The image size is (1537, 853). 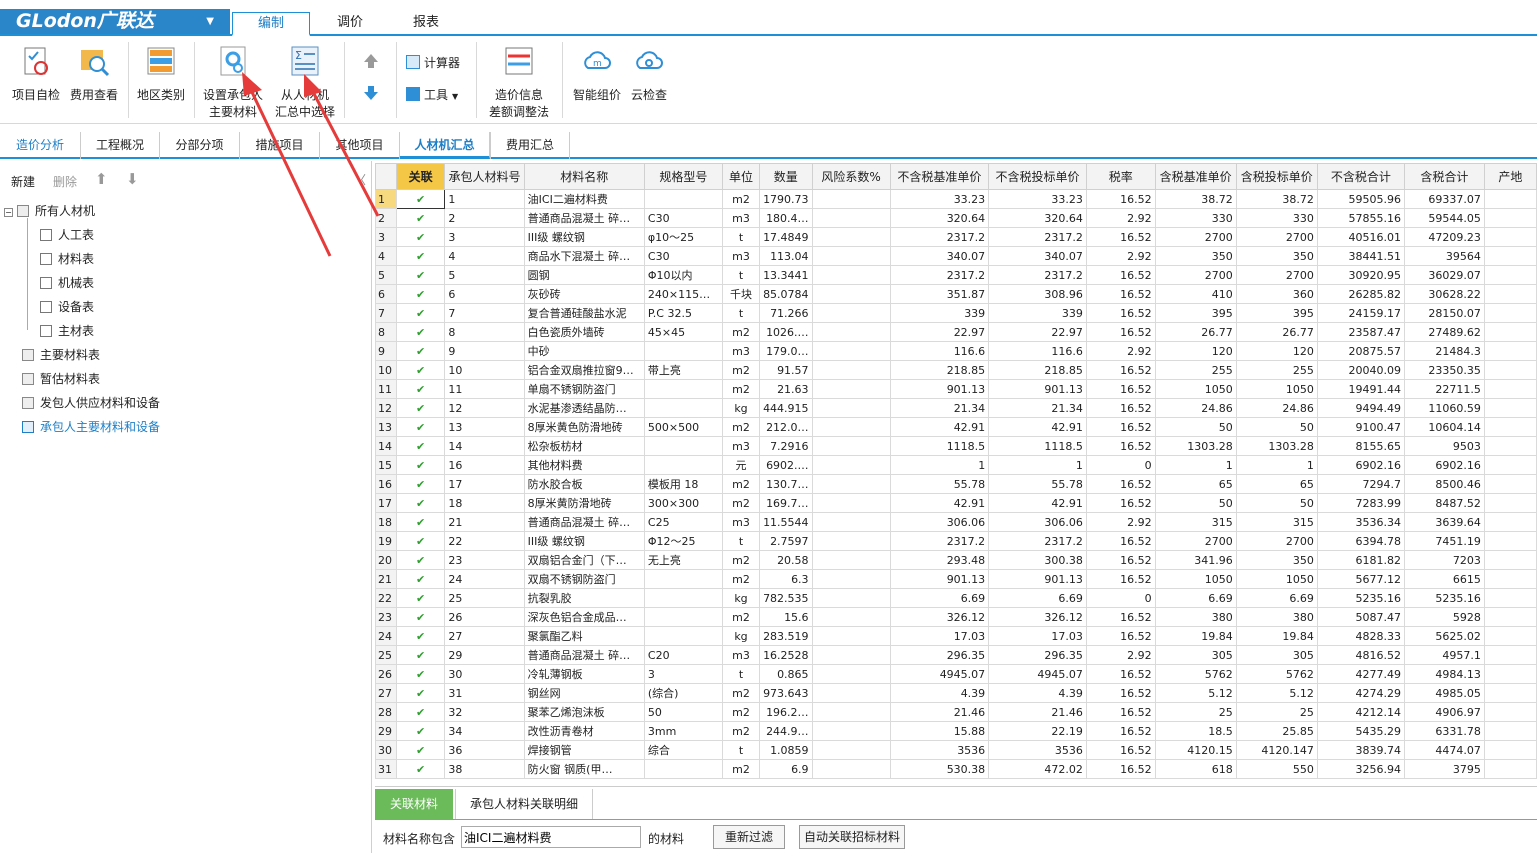 I want to click on tab-link-detail: 承包人材料关联明细, so click(x=524, y=804).